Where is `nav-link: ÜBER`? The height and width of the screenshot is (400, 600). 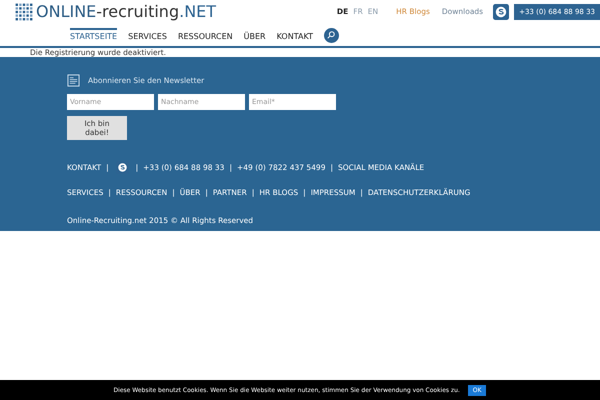 nav-link: ÜBER is located at coordinates (255, 35).